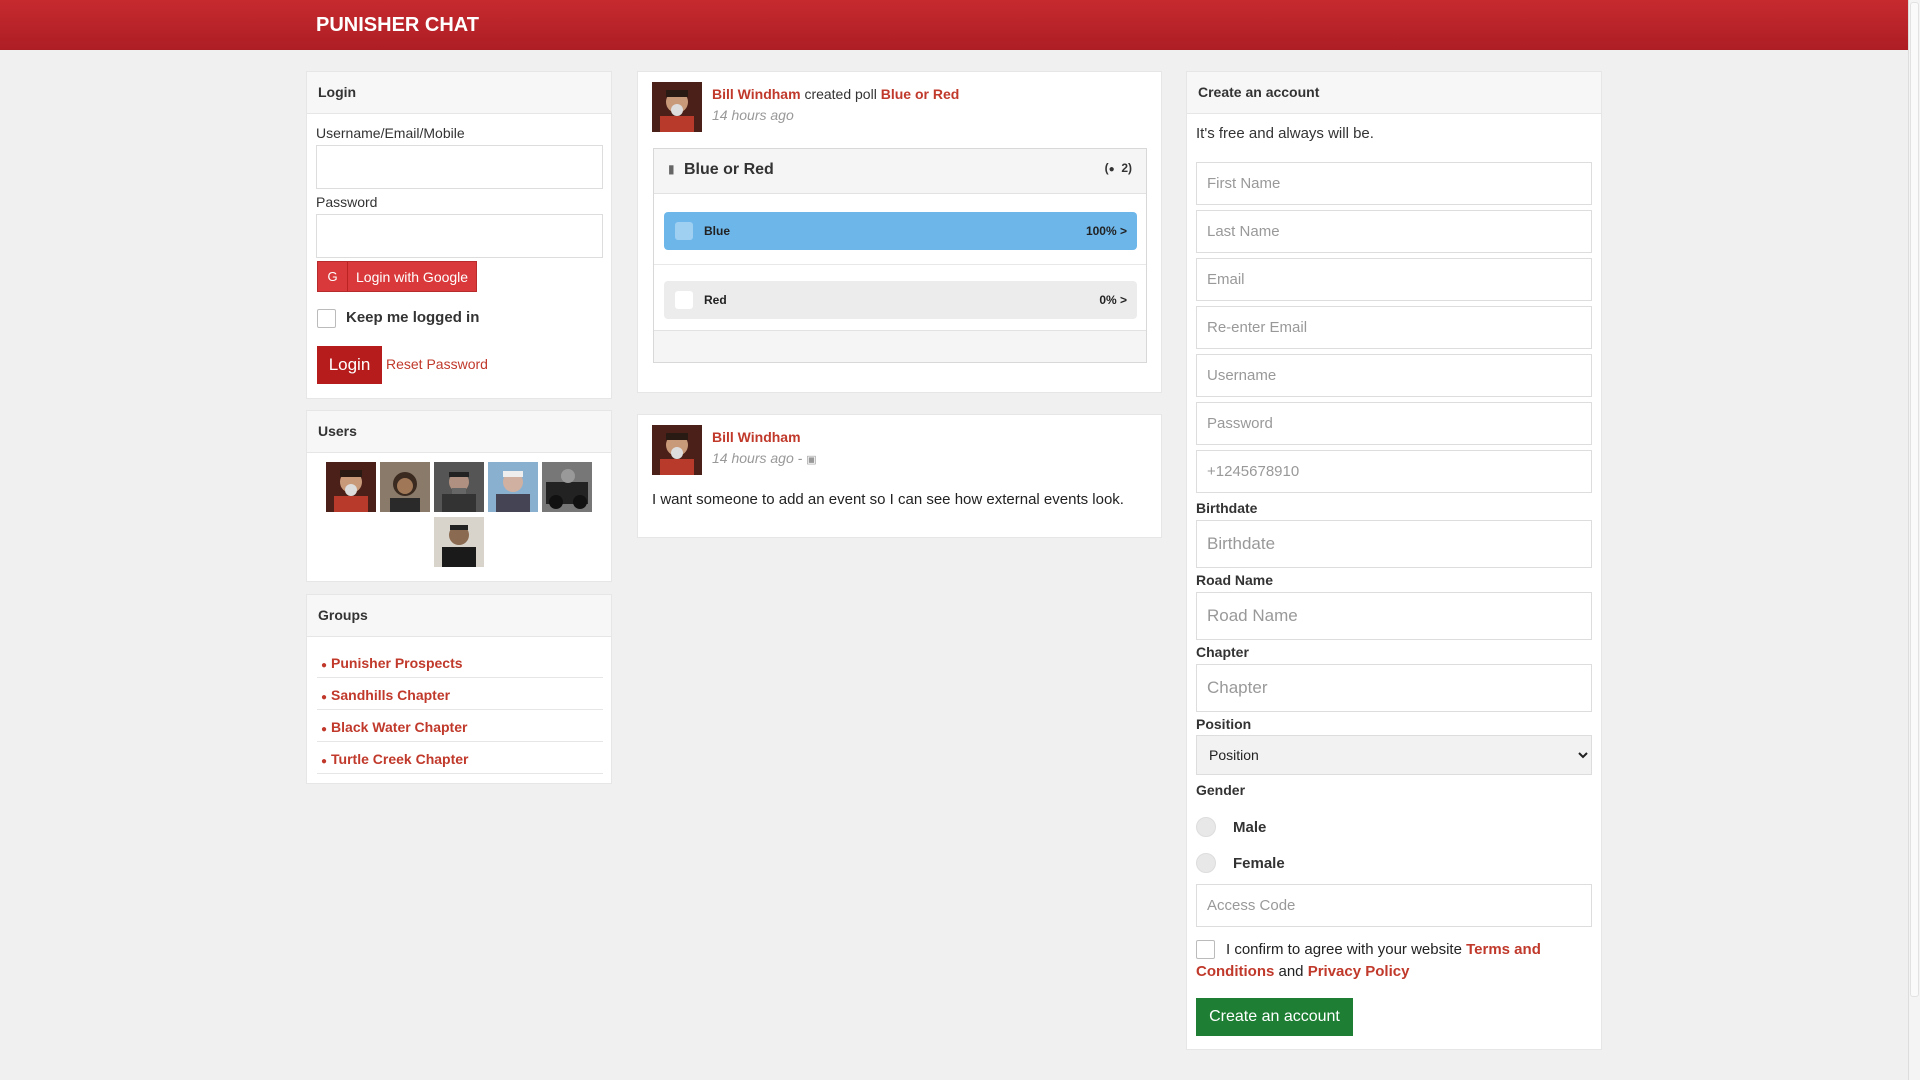 The image size is (1920, 1080). Describe the element at coordinates (1394, 375) in the screenshot. I see `register-username-input` at that location.